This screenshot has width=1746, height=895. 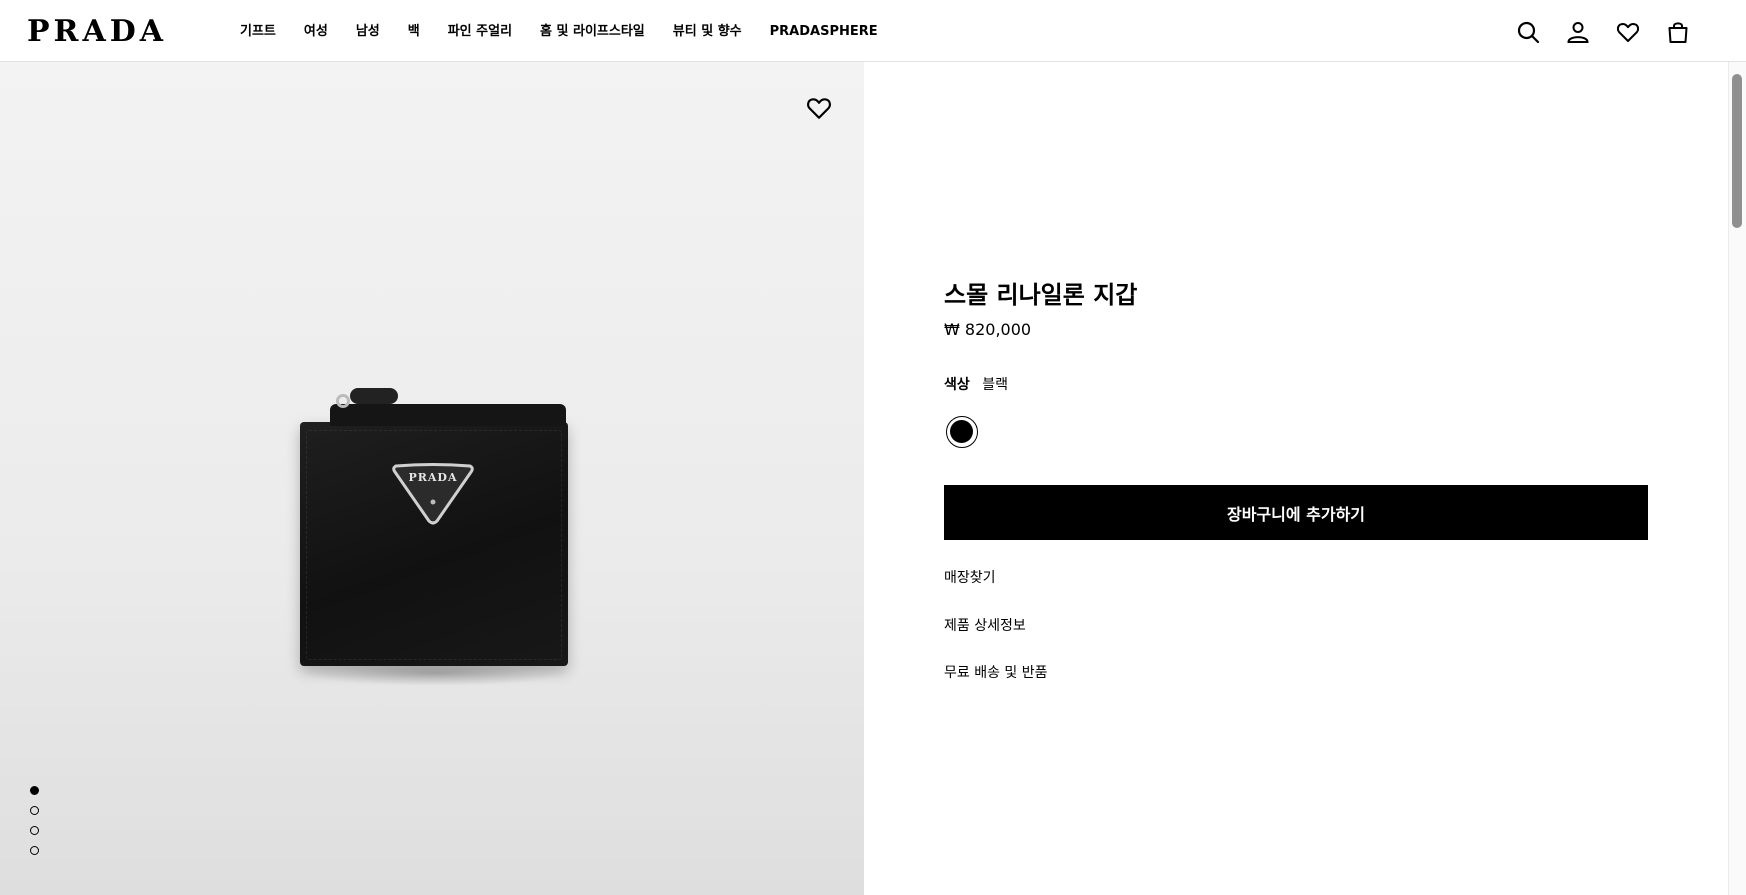 I want to click on nav-item-home-lifestyle: 홈 및 라이프스타일, so click(x=592, y=32).